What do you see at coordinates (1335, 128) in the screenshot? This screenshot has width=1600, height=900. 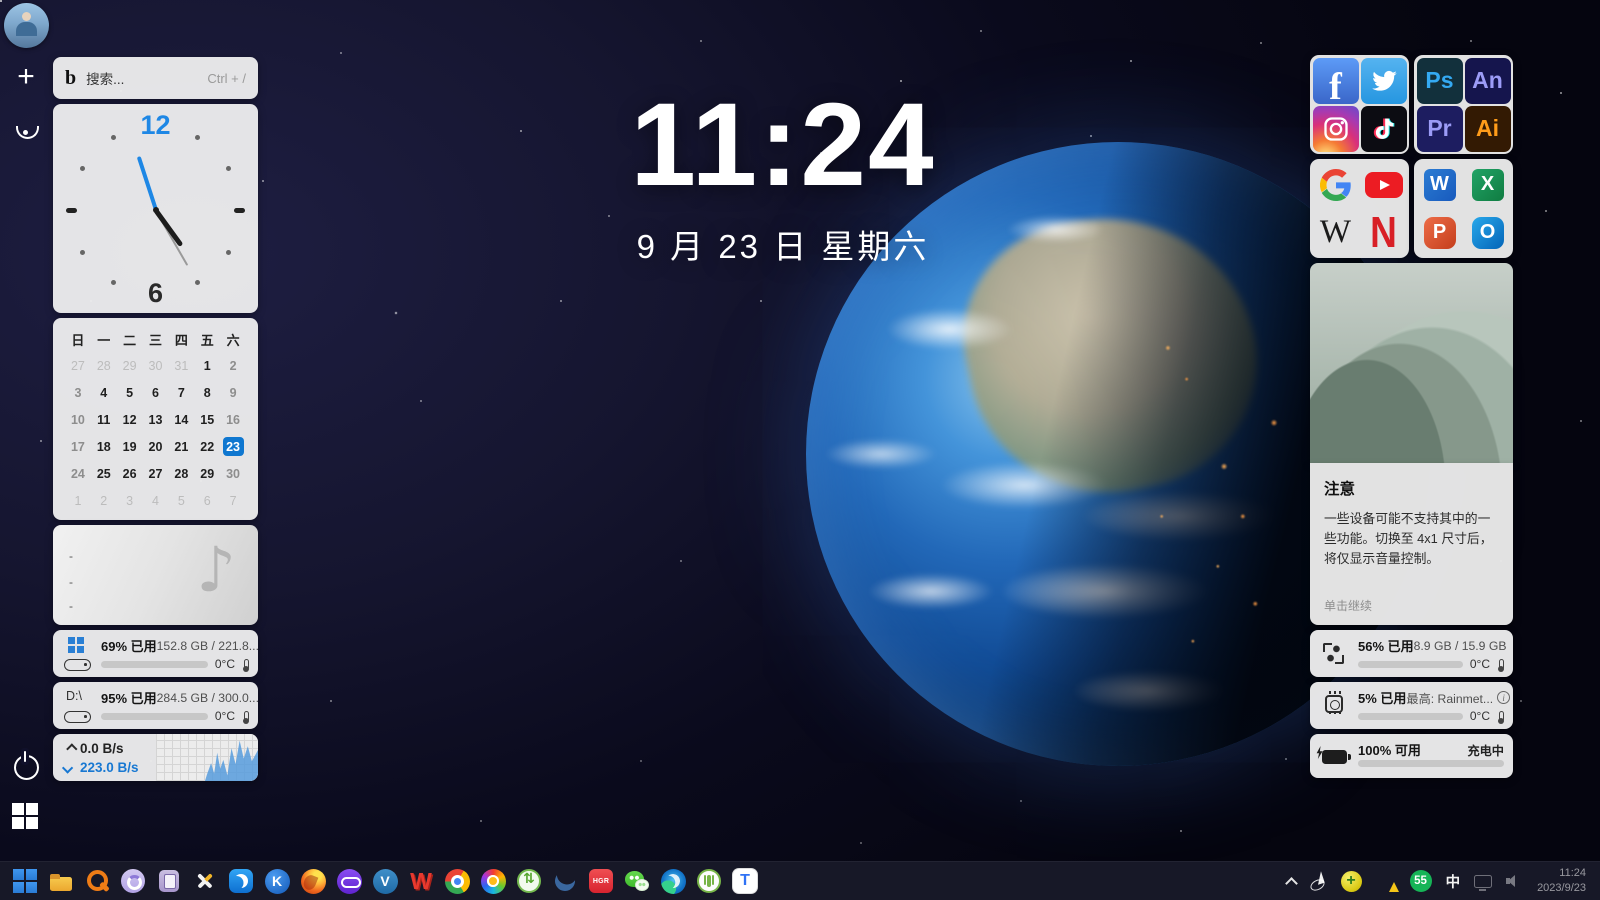 I see `instagram-shortcut` at bounding box center [1335, 128].